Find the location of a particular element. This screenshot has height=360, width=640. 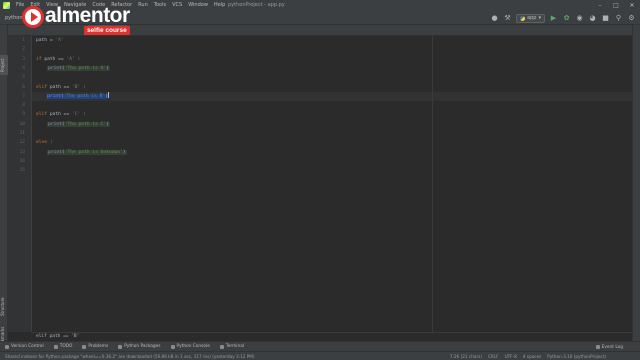

almentor-logo: almentor selfie course is located at coordinates (76, 21).